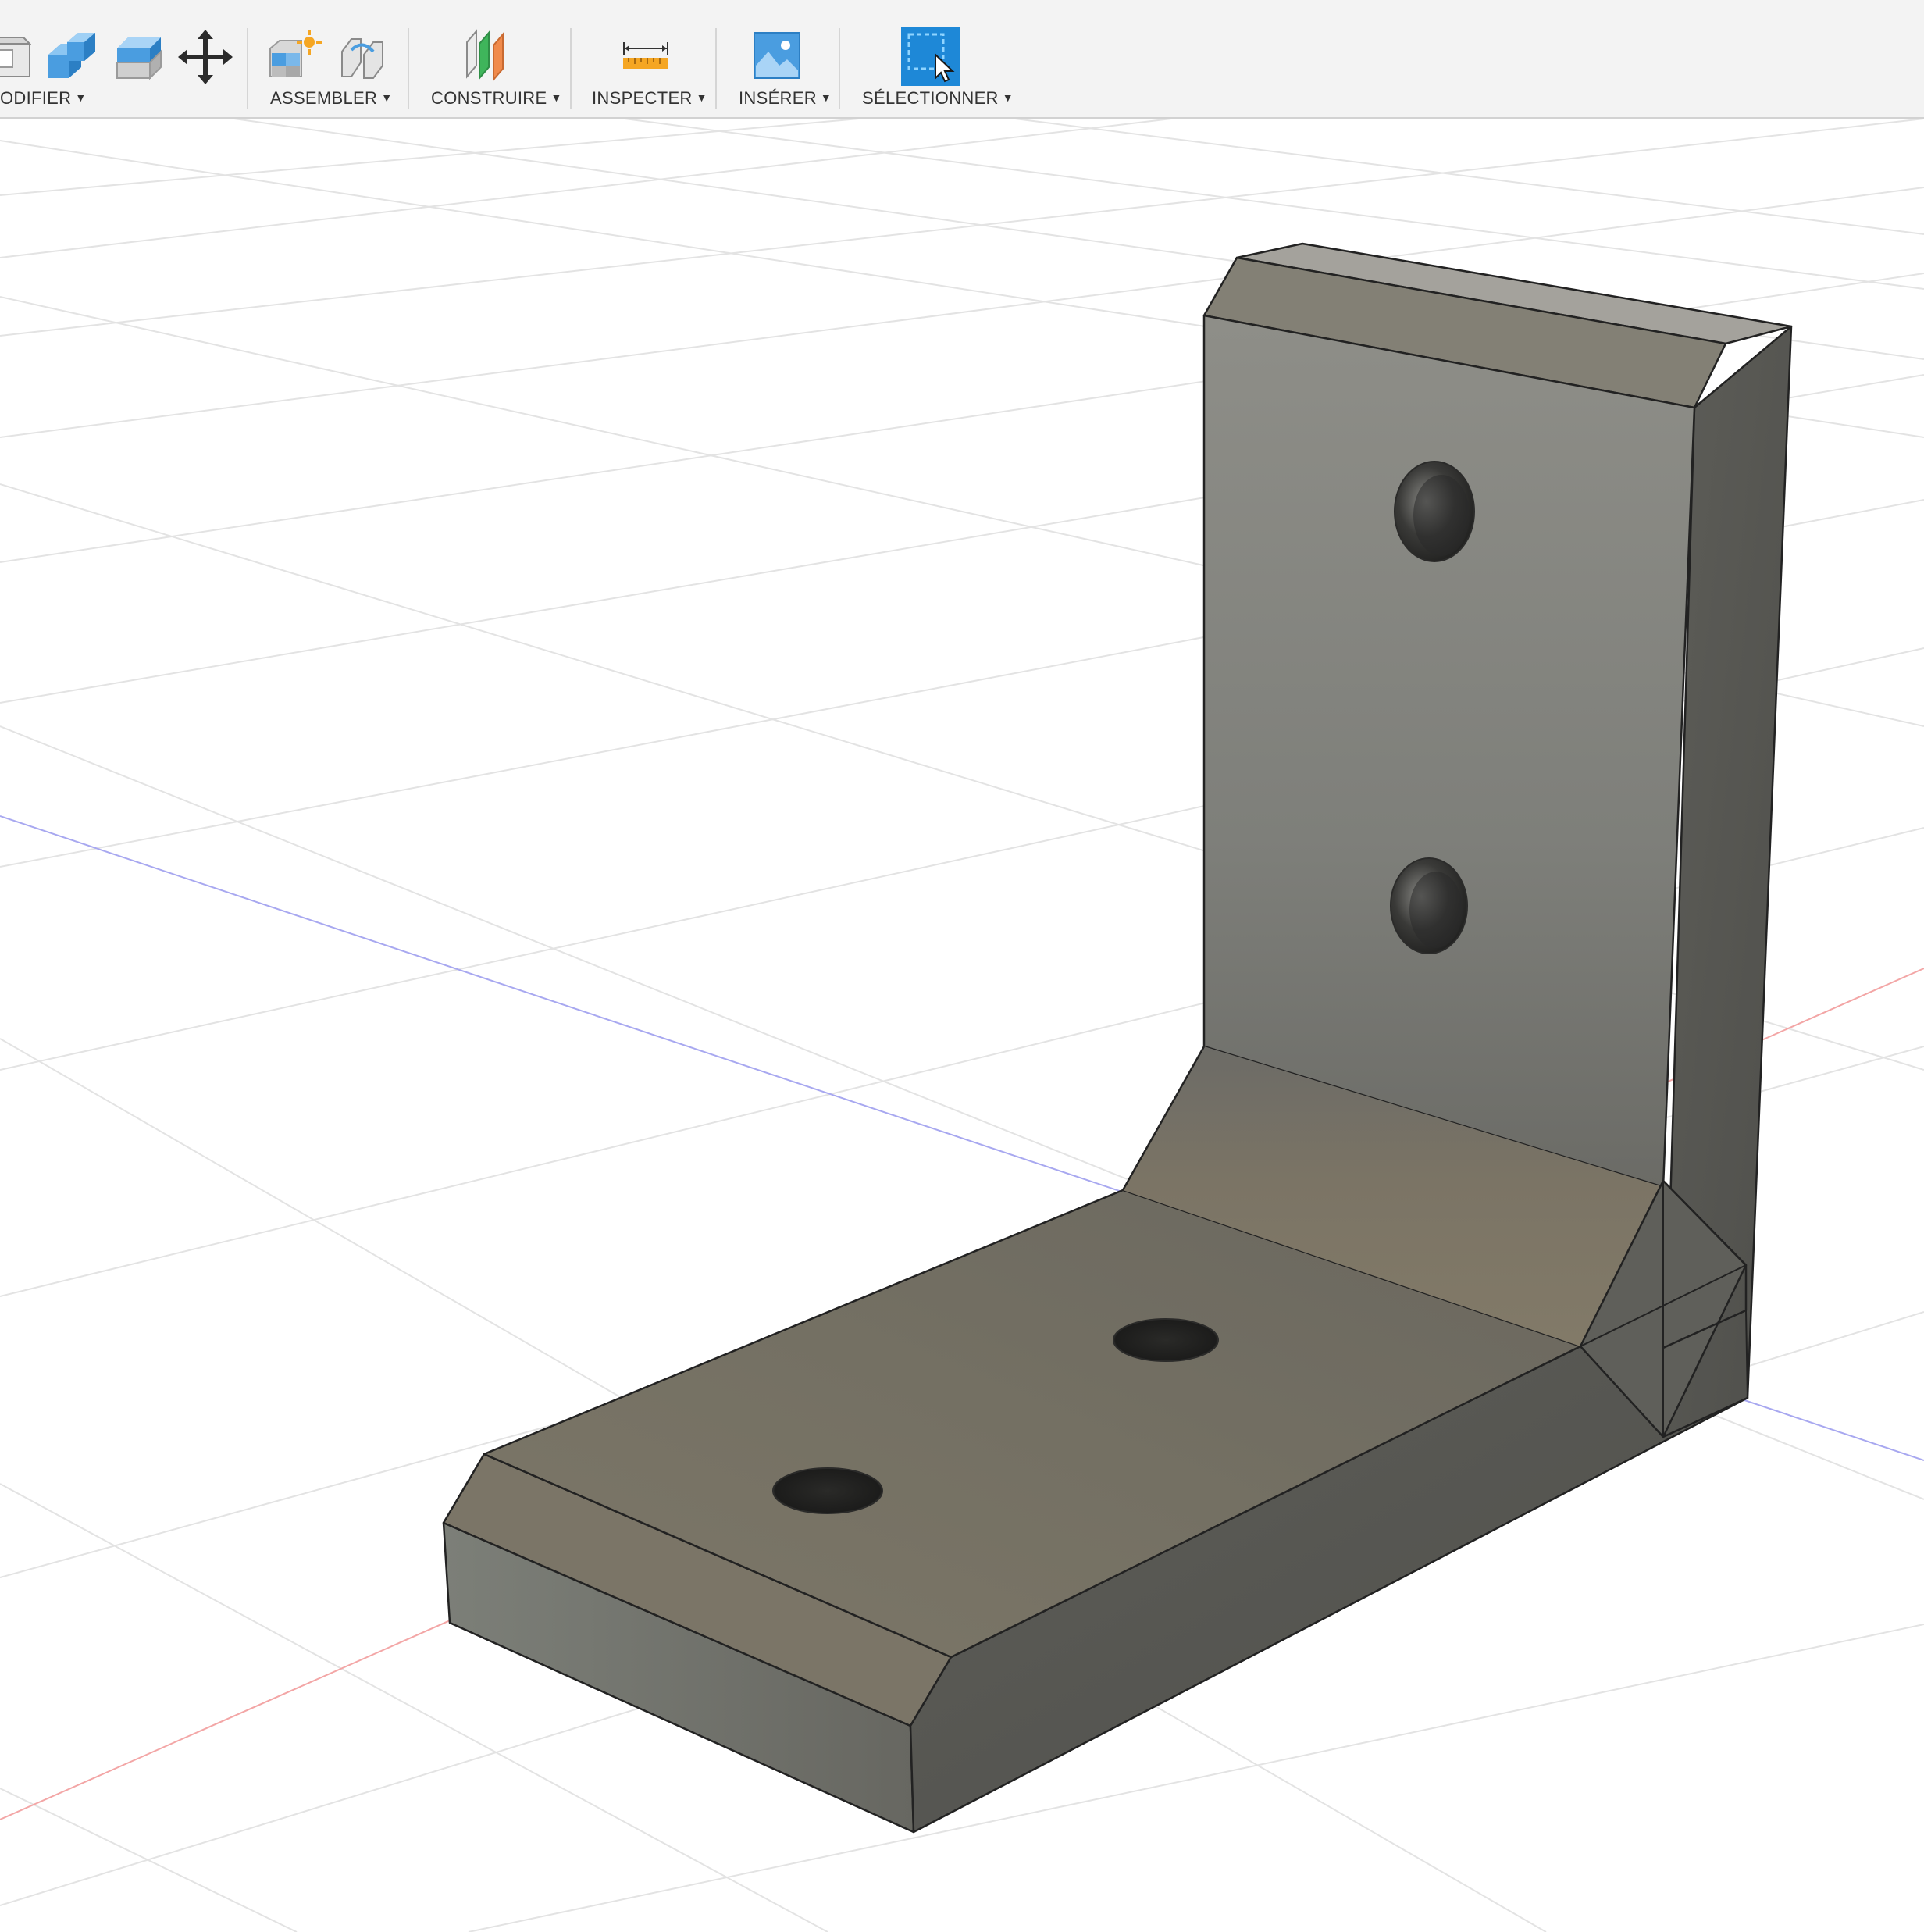 This screenshot has height=1932, width=1924. What do you see at coordinates (16, 56) in the screenshot?
I see `push-pull-icon` at bounding box center [16, 56].